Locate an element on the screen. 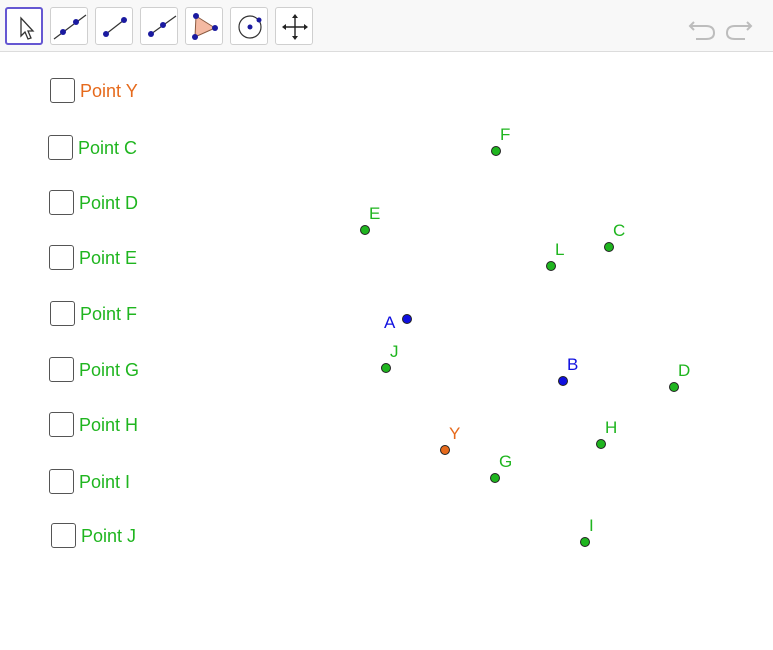 The width and height of the screenshot is (773, 650). undo-button is located at coordinates (703, 27).